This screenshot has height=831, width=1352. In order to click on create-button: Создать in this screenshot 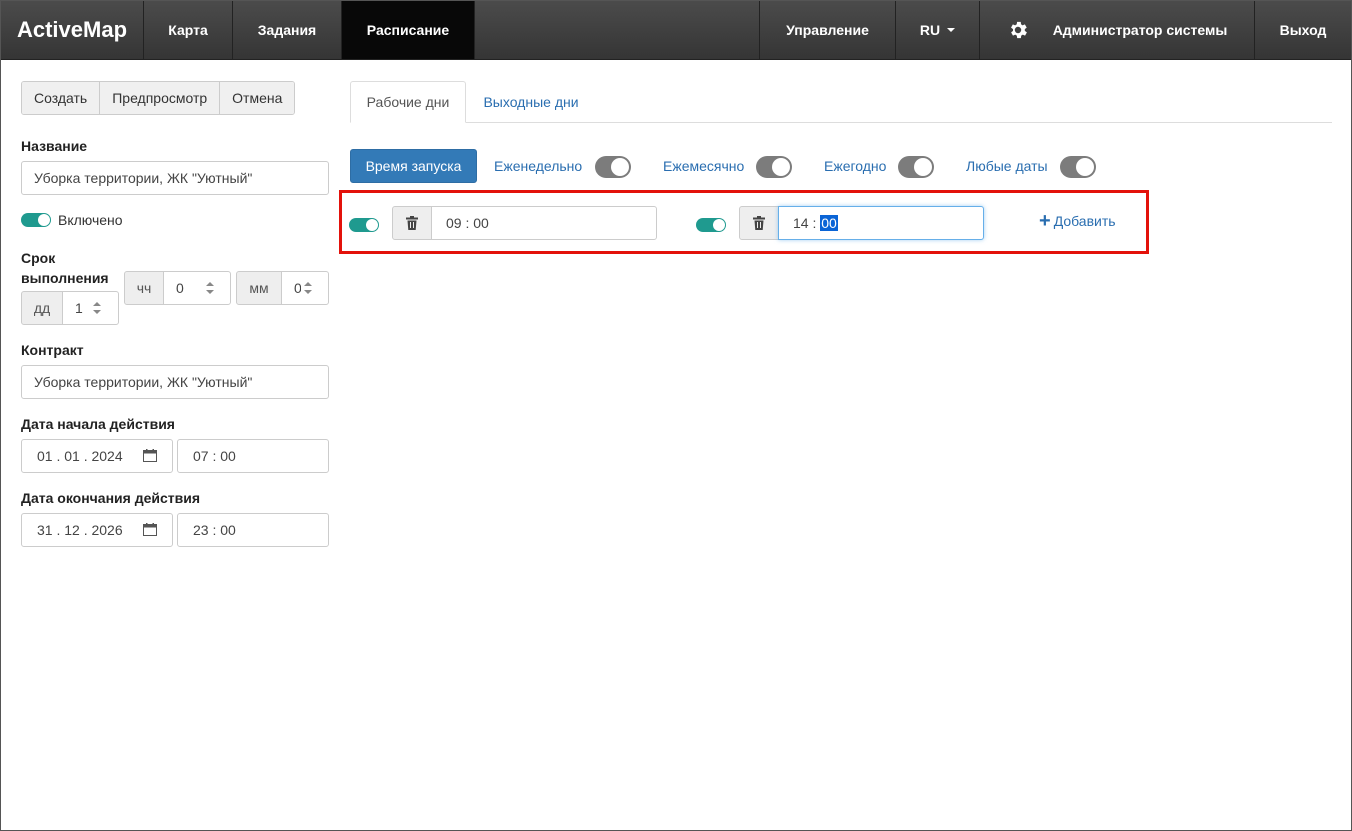, I will do `click(61, 98)`.